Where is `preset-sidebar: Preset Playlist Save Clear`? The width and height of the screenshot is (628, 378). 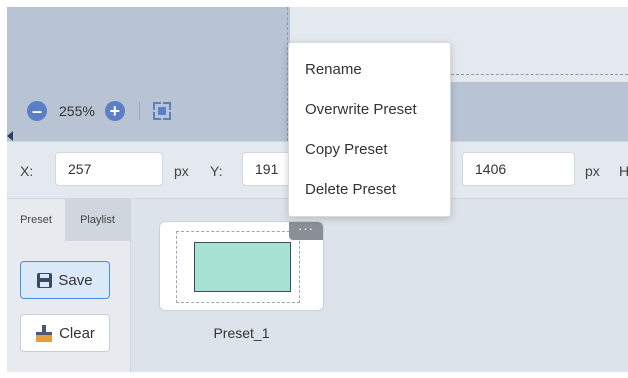
preset-sidebar: Preset Playlist Save Clear is located at coordinates (69, 285).